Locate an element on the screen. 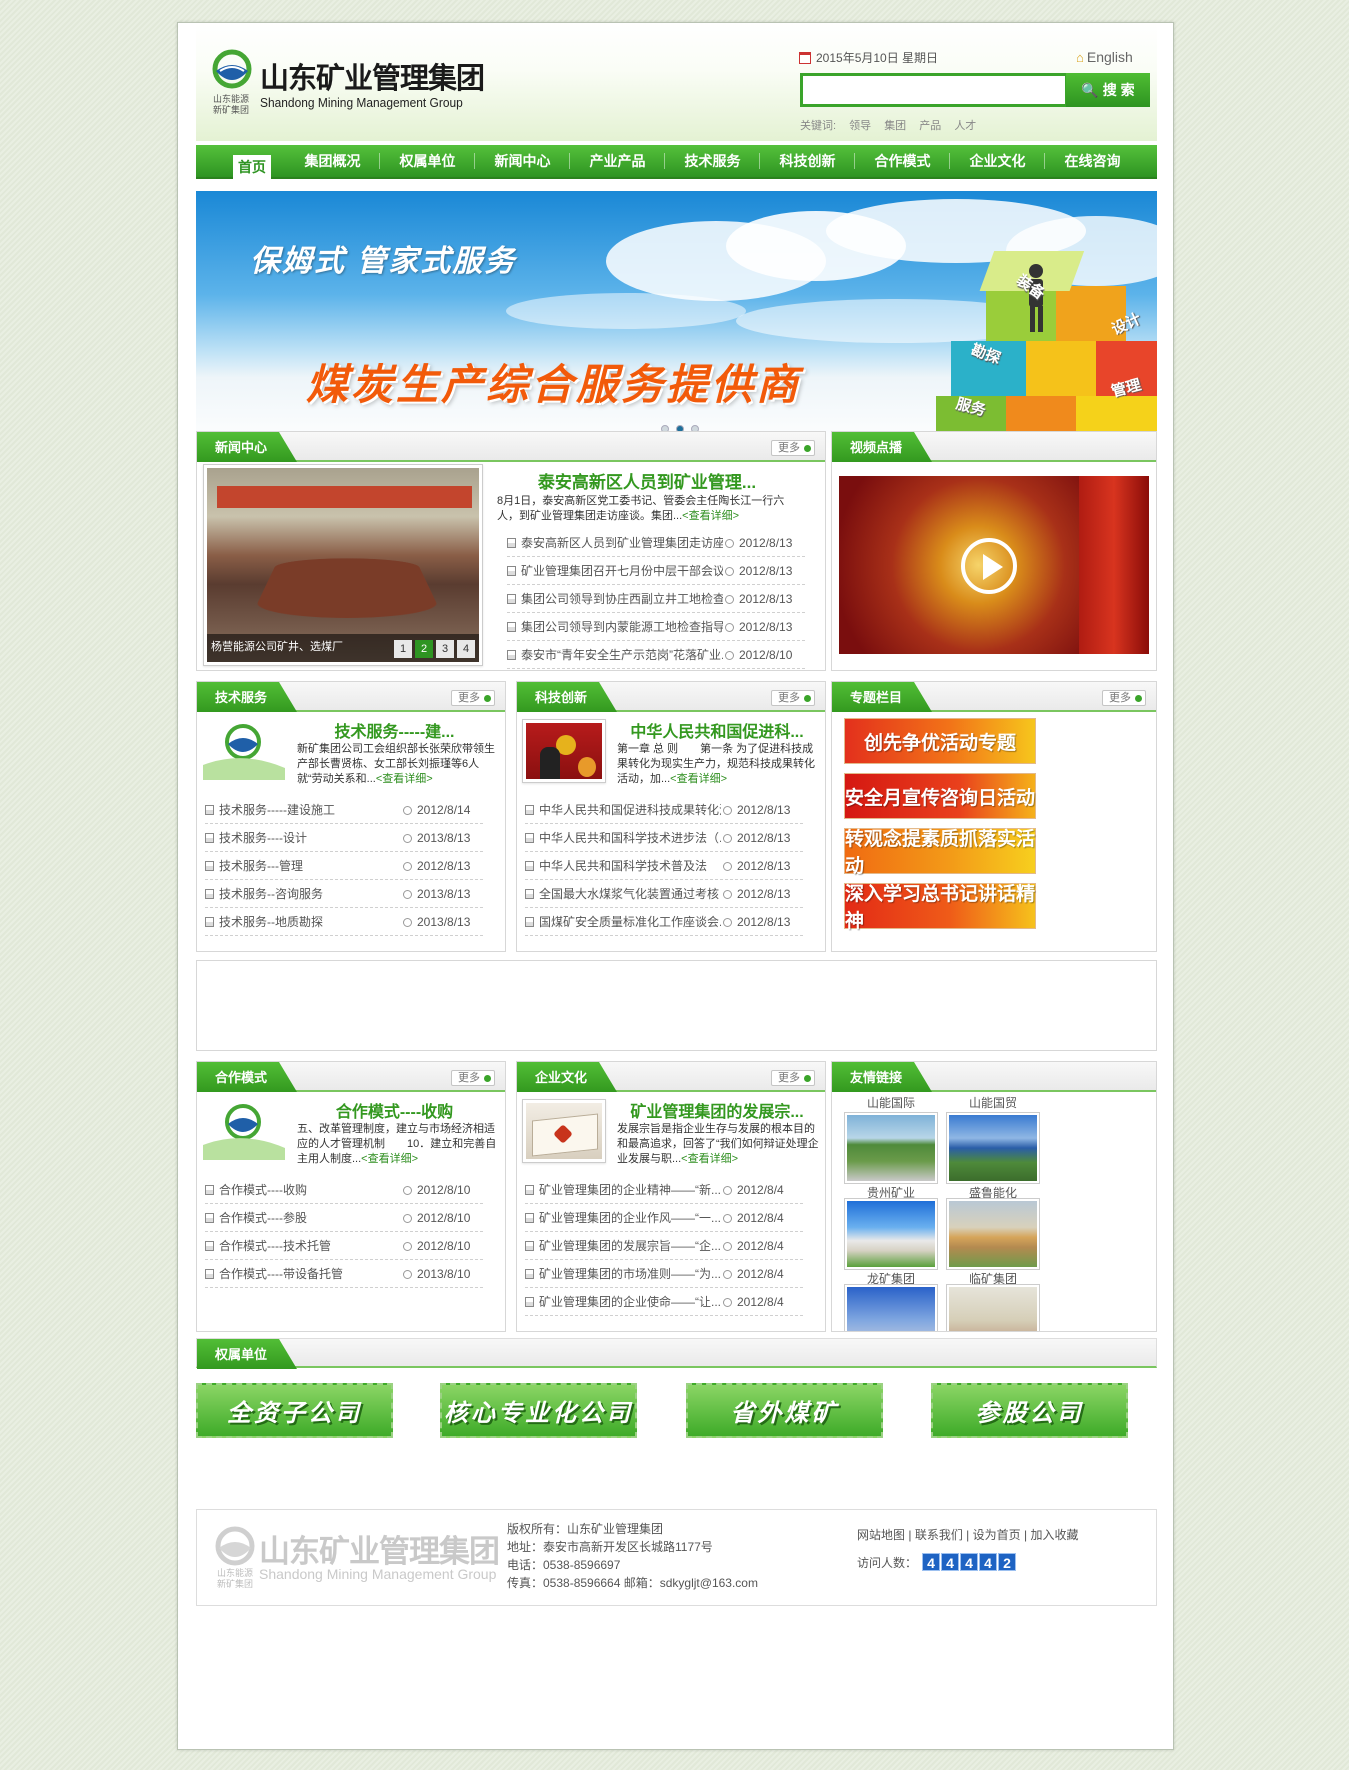  banner-slideshow: 保姆式 管家式服务 煤炭生产综合服务提供商 装备 设计 勘探 管理 服务 is located at coordinates (676, 320).